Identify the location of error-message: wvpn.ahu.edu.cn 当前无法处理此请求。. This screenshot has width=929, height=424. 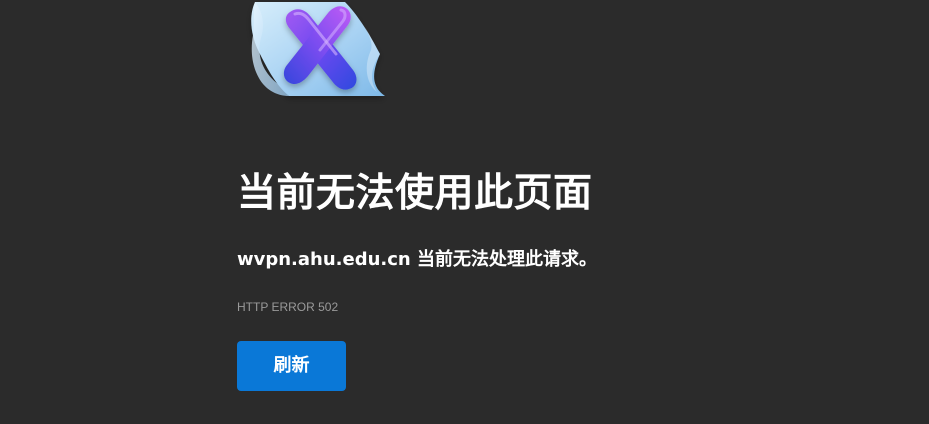
(417, 259).